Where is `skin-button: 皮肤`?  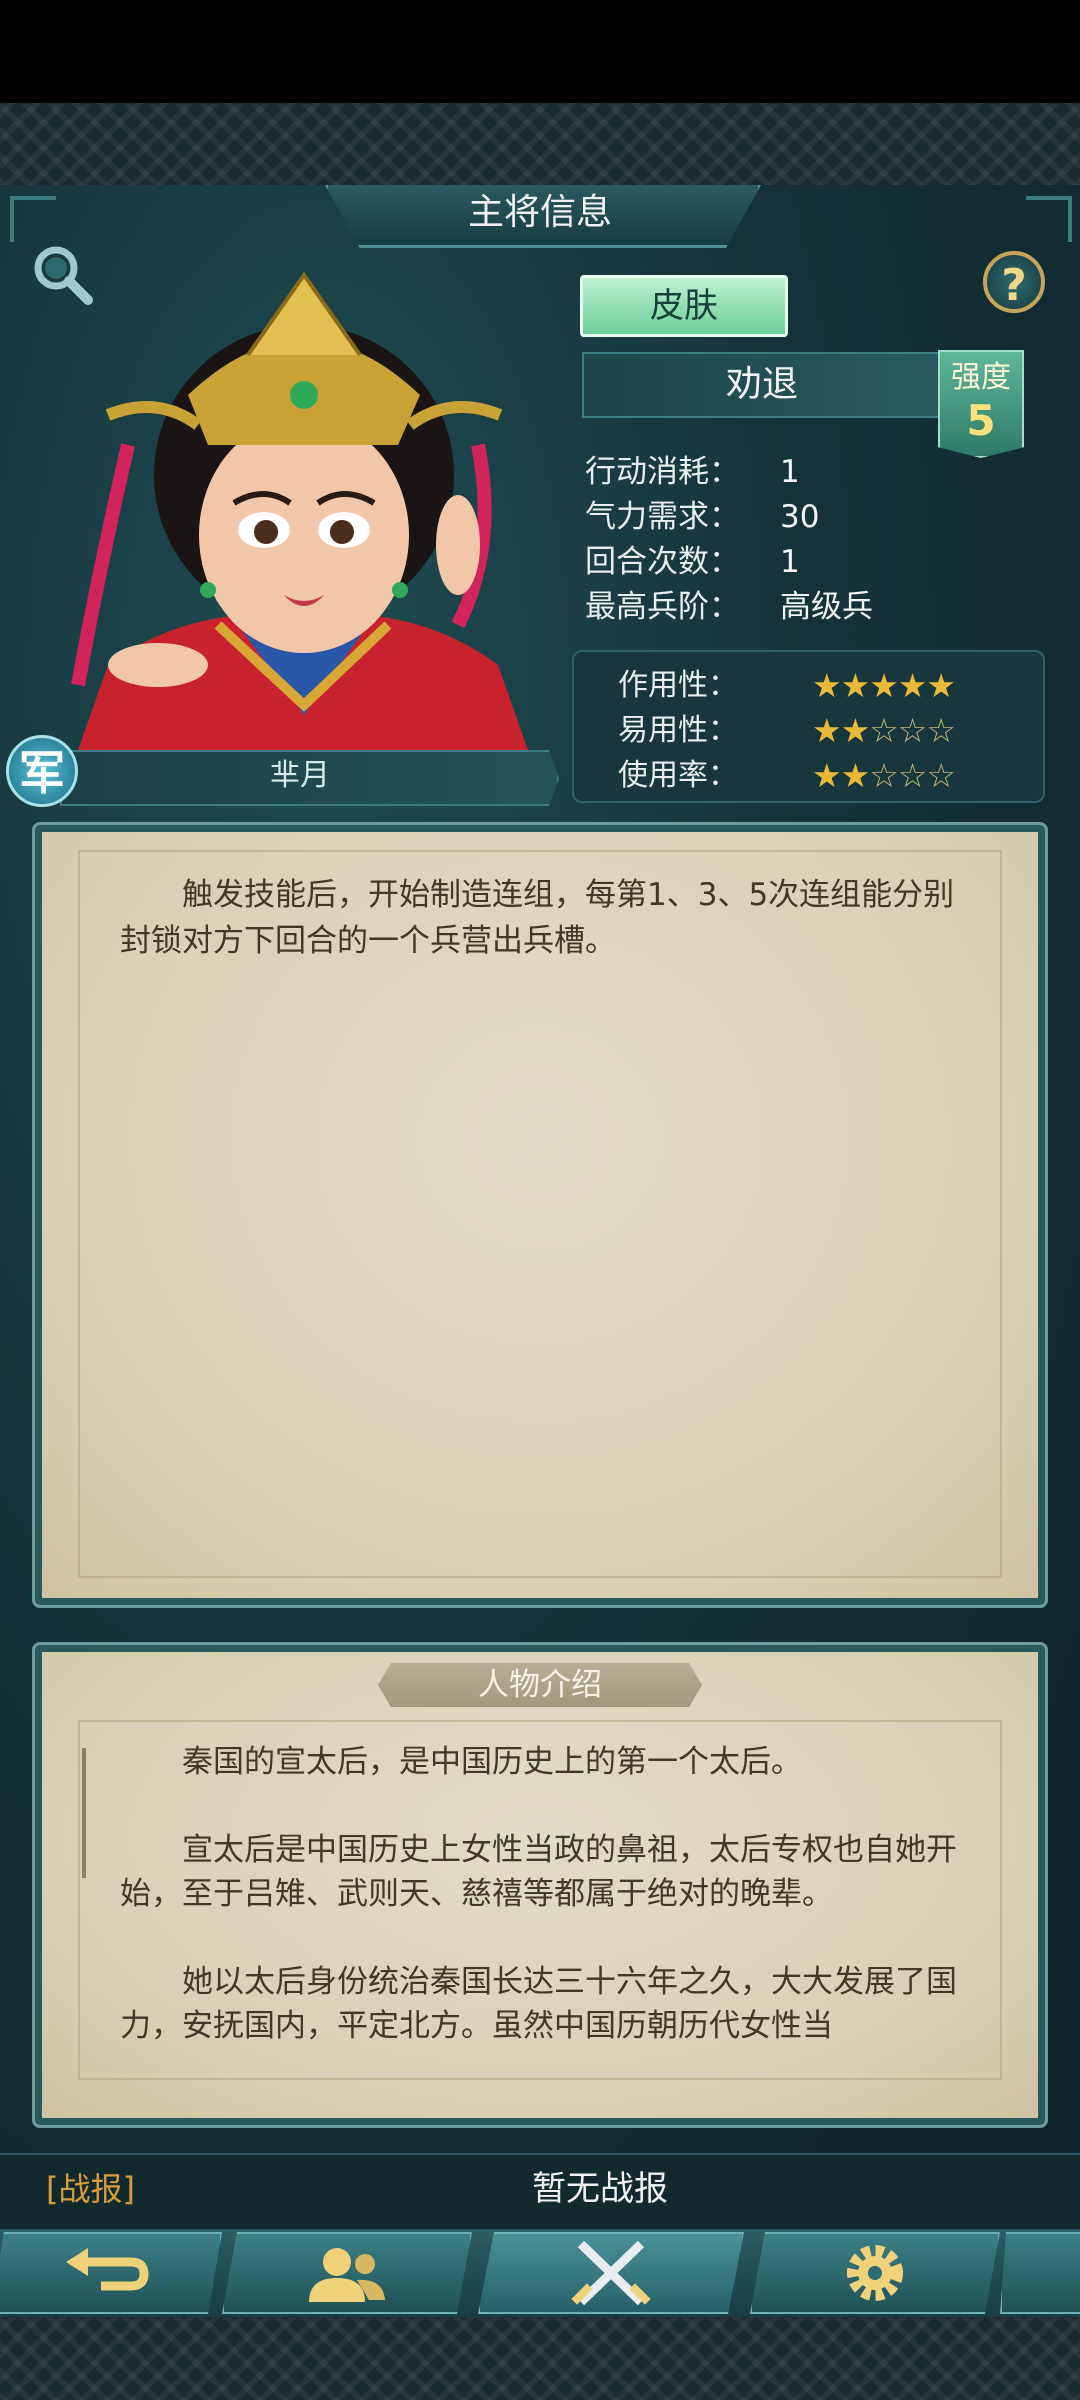 skin-button: 皮肤 is located at coordinates (684, 306).